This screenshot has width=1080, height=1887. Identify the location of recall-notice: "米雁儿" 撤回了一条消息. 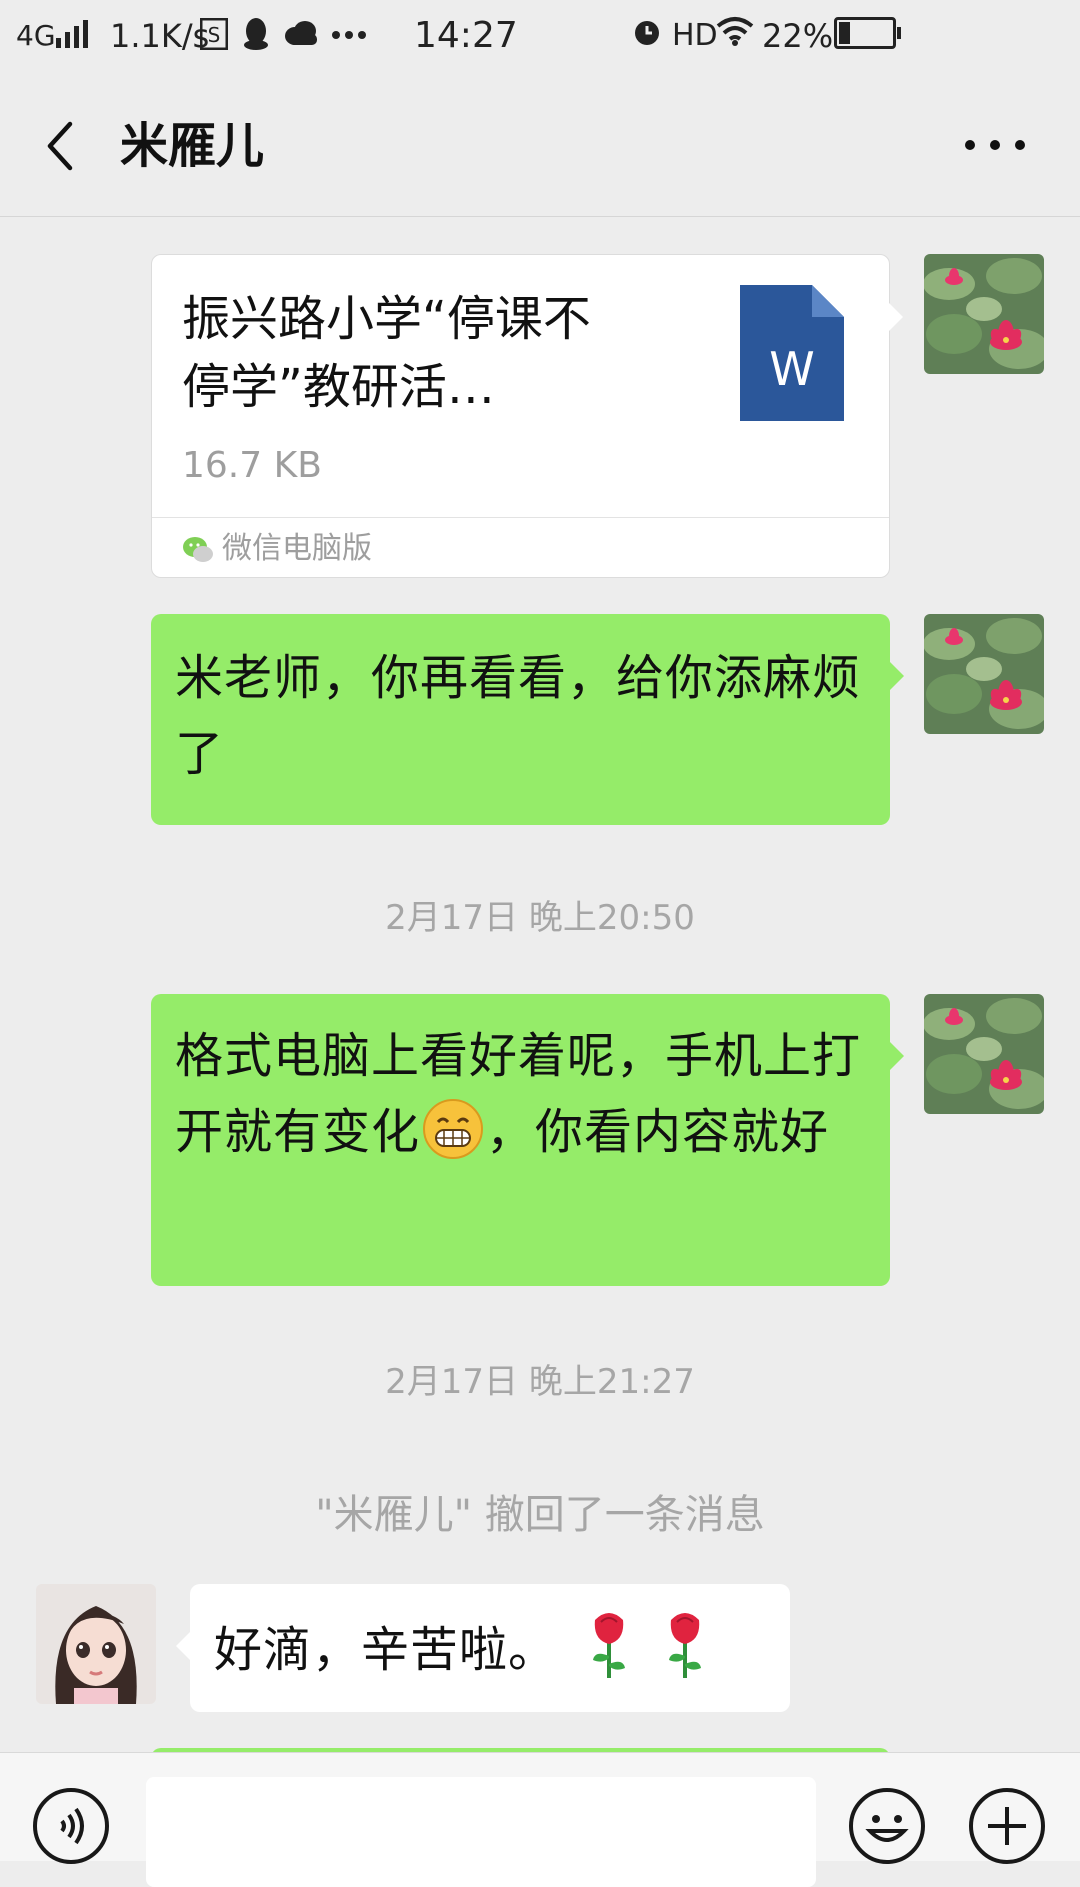
(540, 1515).